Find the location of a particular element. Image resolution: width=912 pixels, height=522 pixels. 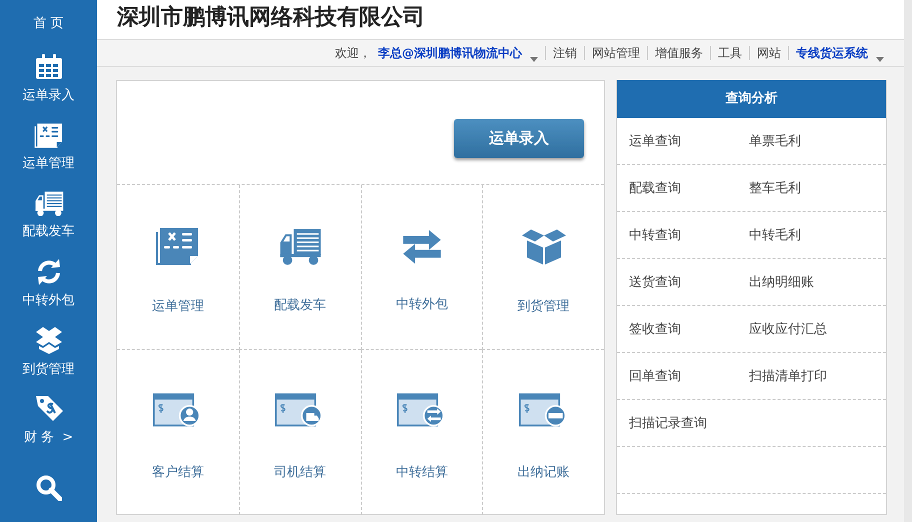

query-link: 出纳明细账 is located at coordinates (817, 282).